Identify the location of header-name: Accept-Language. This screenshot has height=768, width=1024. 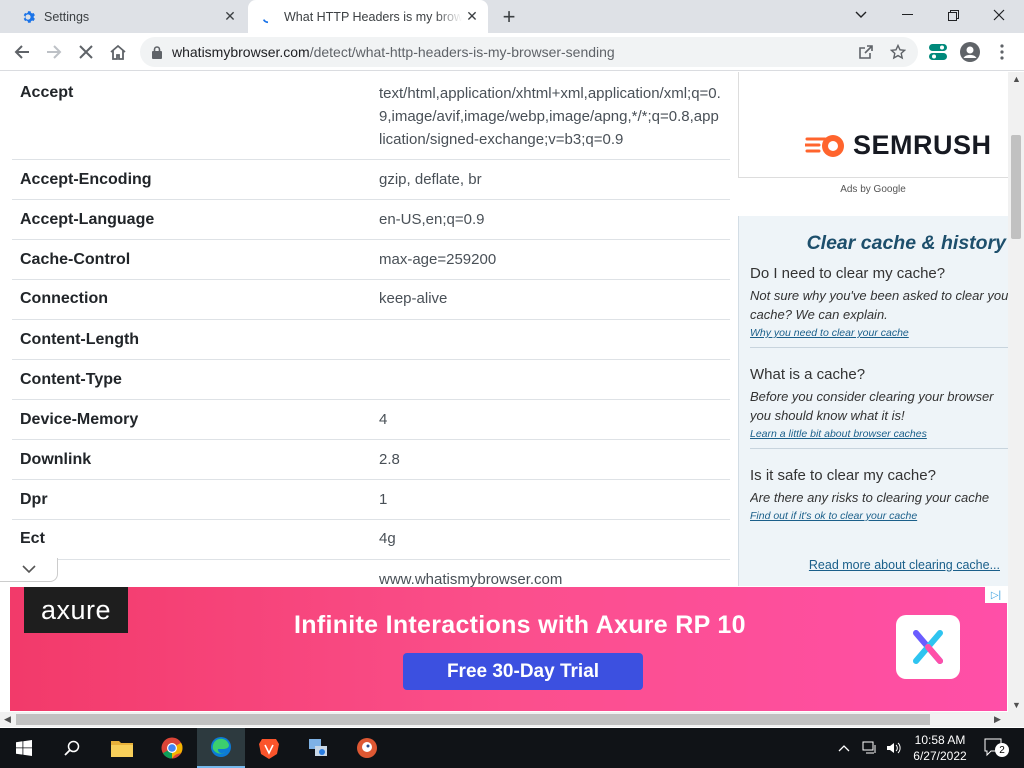
(87, 219).